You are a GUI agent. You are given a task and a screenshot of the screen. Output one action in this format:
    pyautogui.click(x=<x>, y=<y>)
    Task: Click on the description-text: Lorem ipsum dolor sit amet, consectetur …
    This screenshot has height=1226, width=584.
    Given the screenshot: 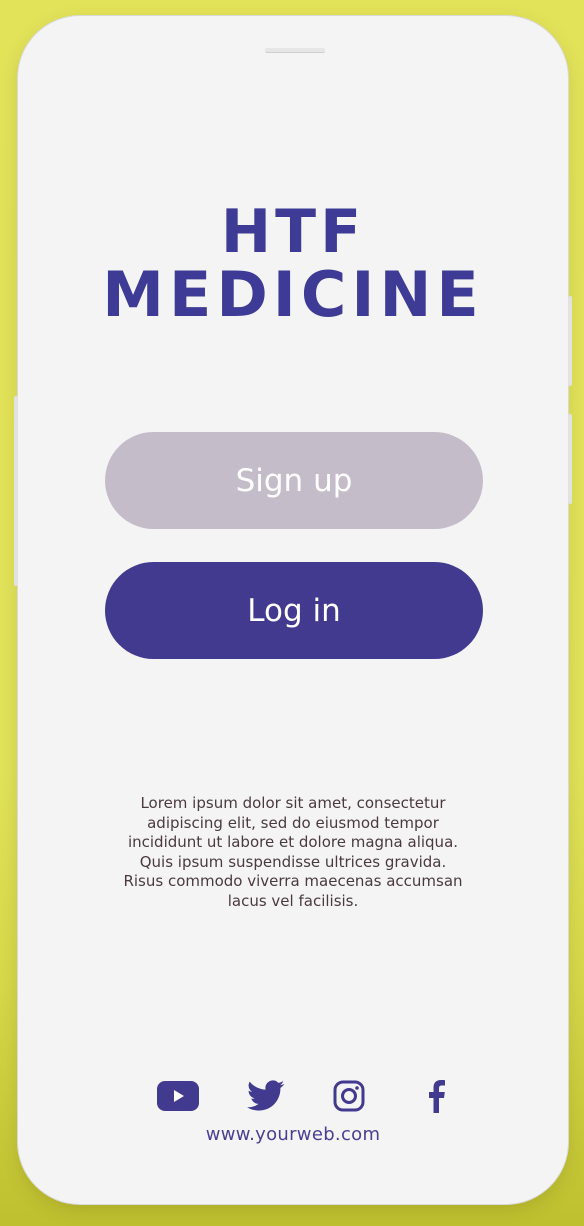 What is the action you would take?
    pyautogui.click(x=293, y=852)
    